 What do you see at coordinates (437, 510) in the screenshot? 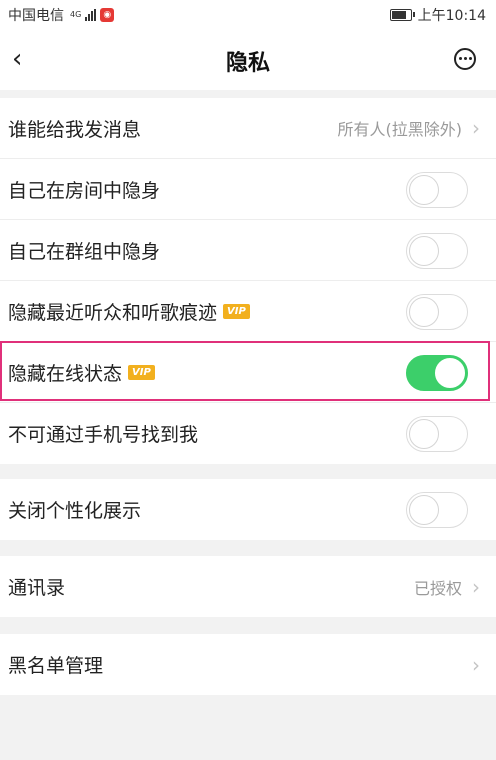
I see `personalization-toggle` at bounding box center [437, 510].